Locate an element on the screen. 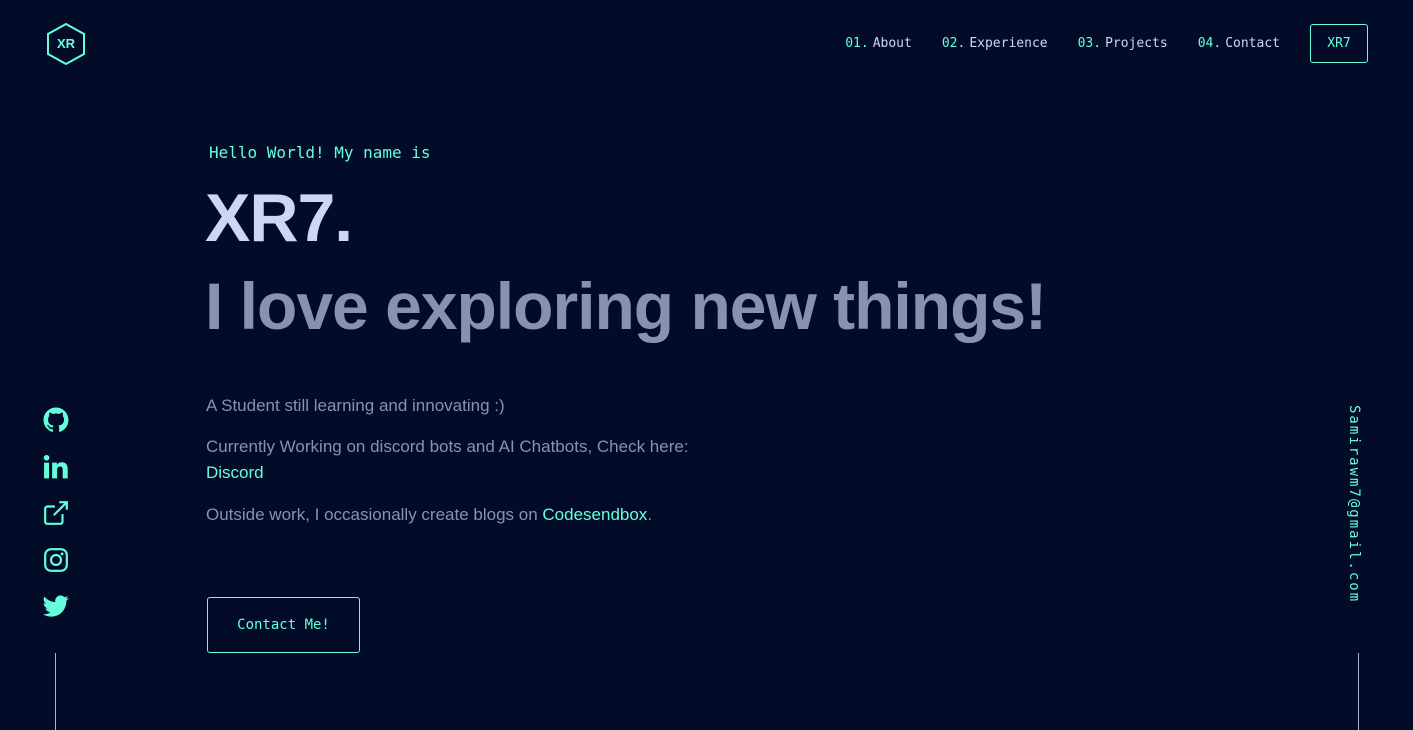 The width and height of the screenshot is (1413, 730). nav-number: 04. is located at coordinates (1209, 43).